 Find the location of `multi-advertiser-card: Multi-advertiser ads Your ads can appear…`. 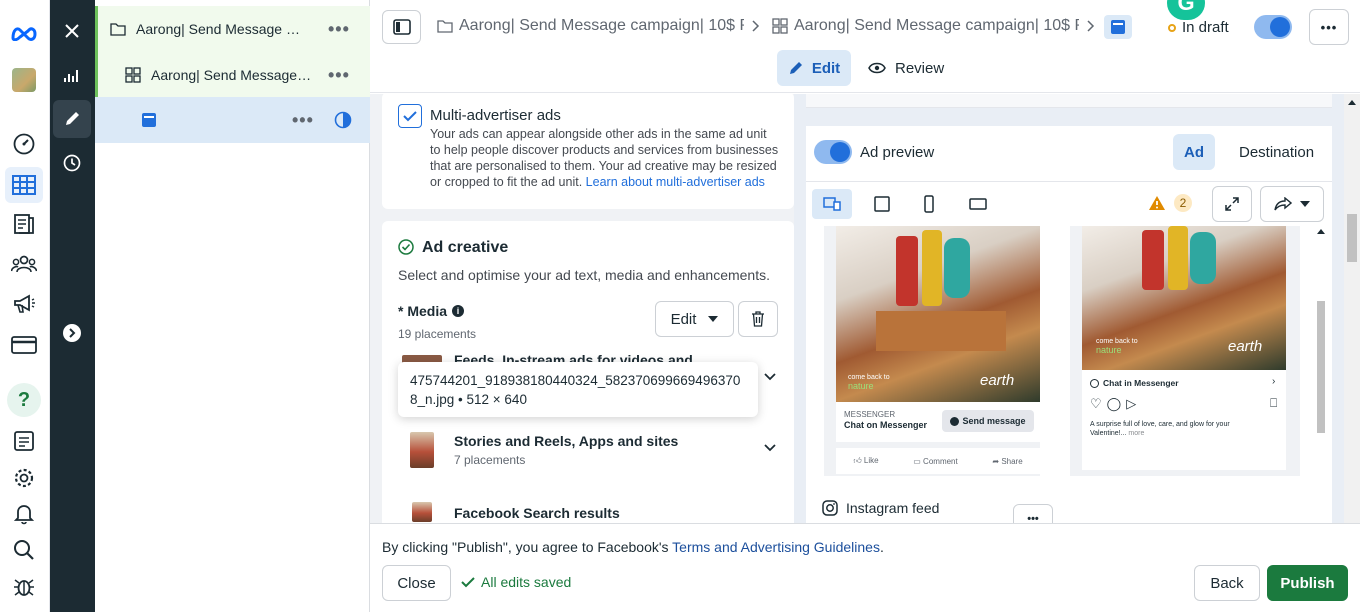

multi-advertiser-card: Multi-advertiser ads Your ads can appear… is located at coordinates (588, 151).